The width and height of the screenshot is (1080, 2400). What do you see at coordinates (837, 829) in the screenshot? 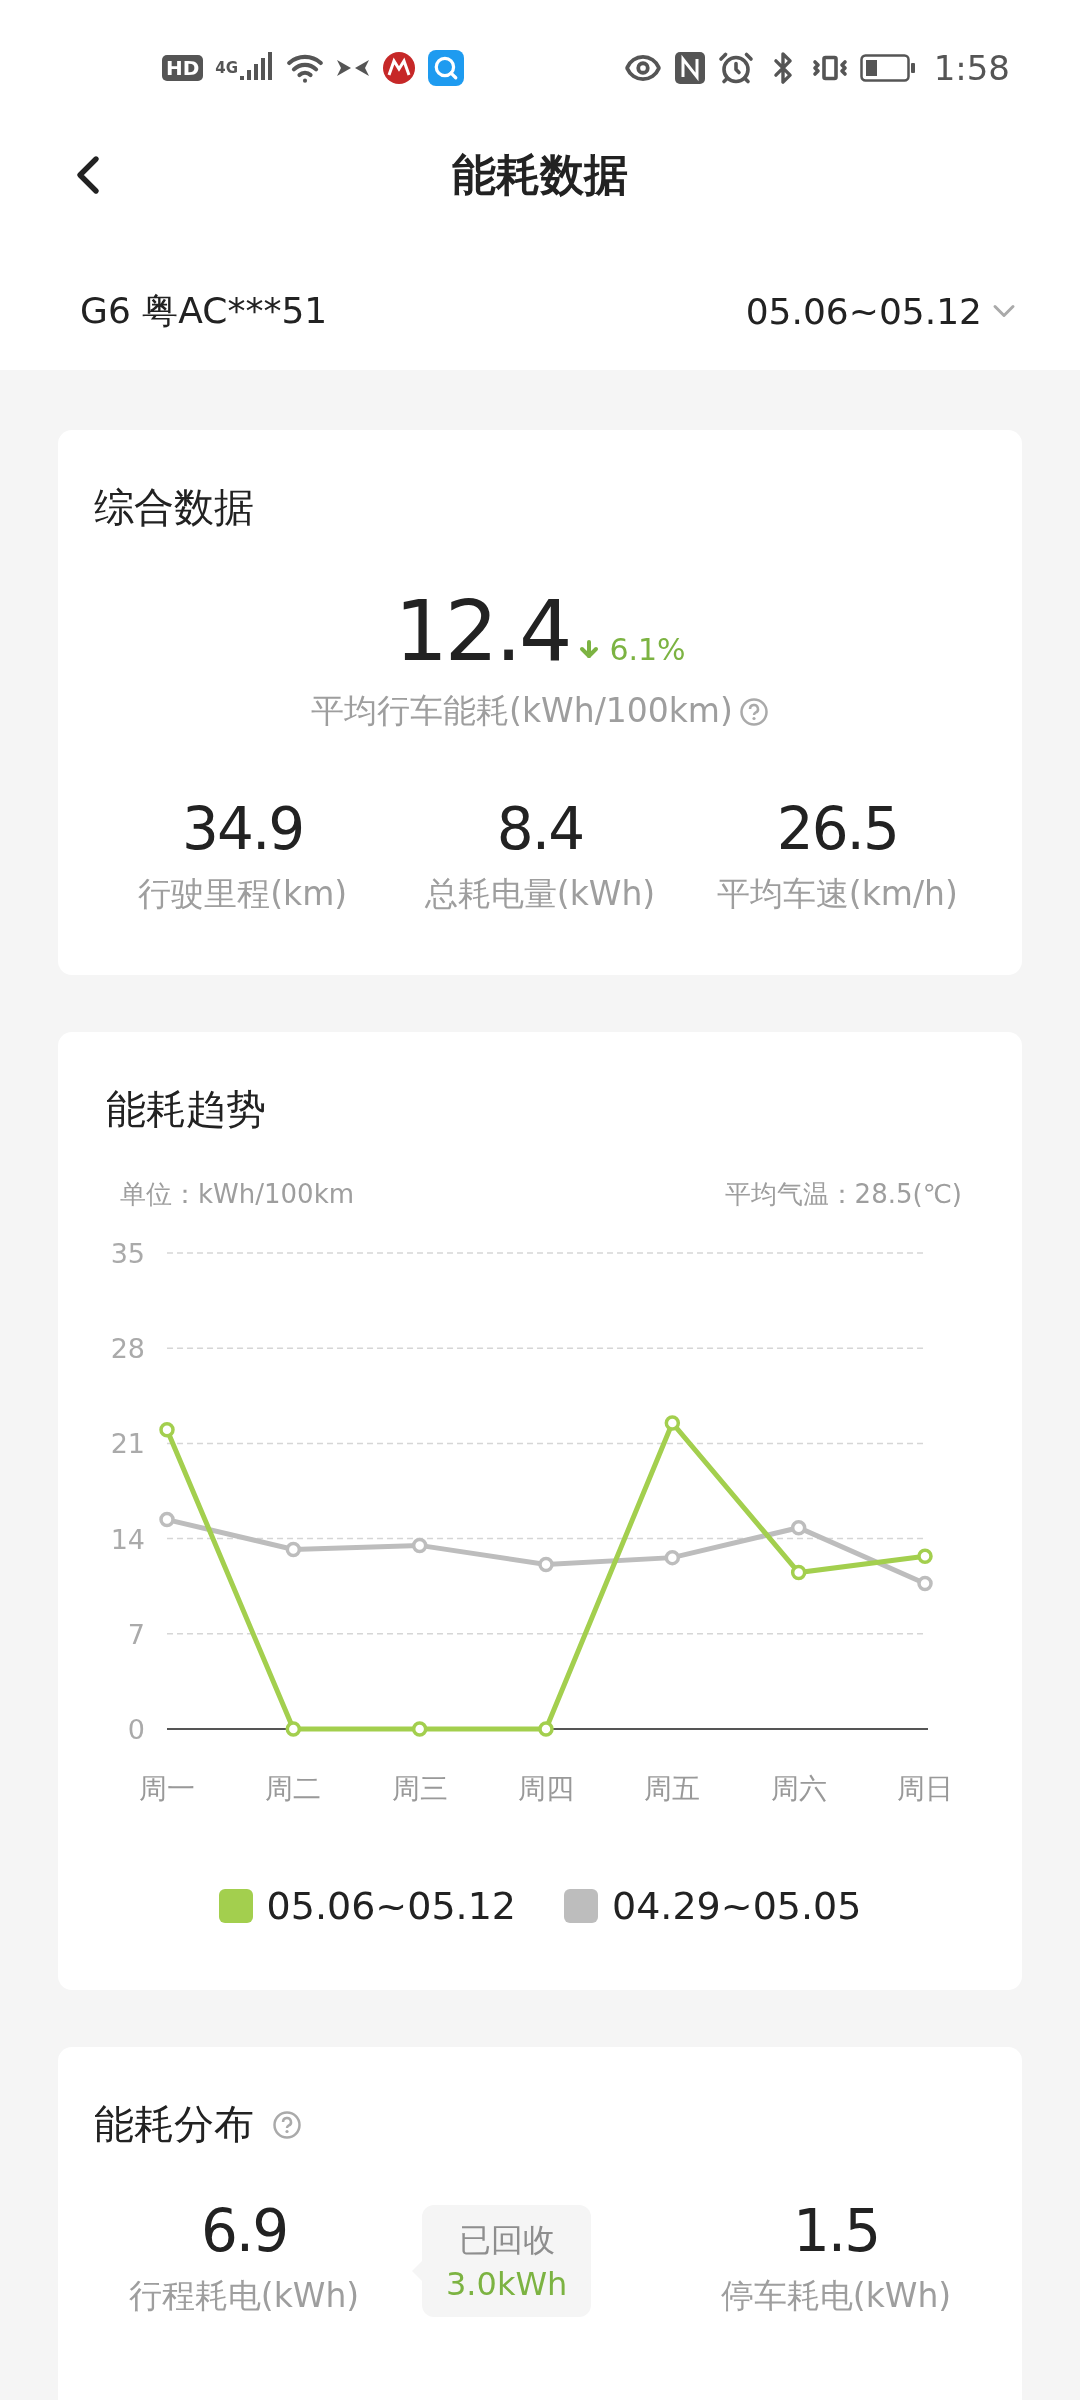
I see `stat-value: 26.5` at bounding box center [837, 829].